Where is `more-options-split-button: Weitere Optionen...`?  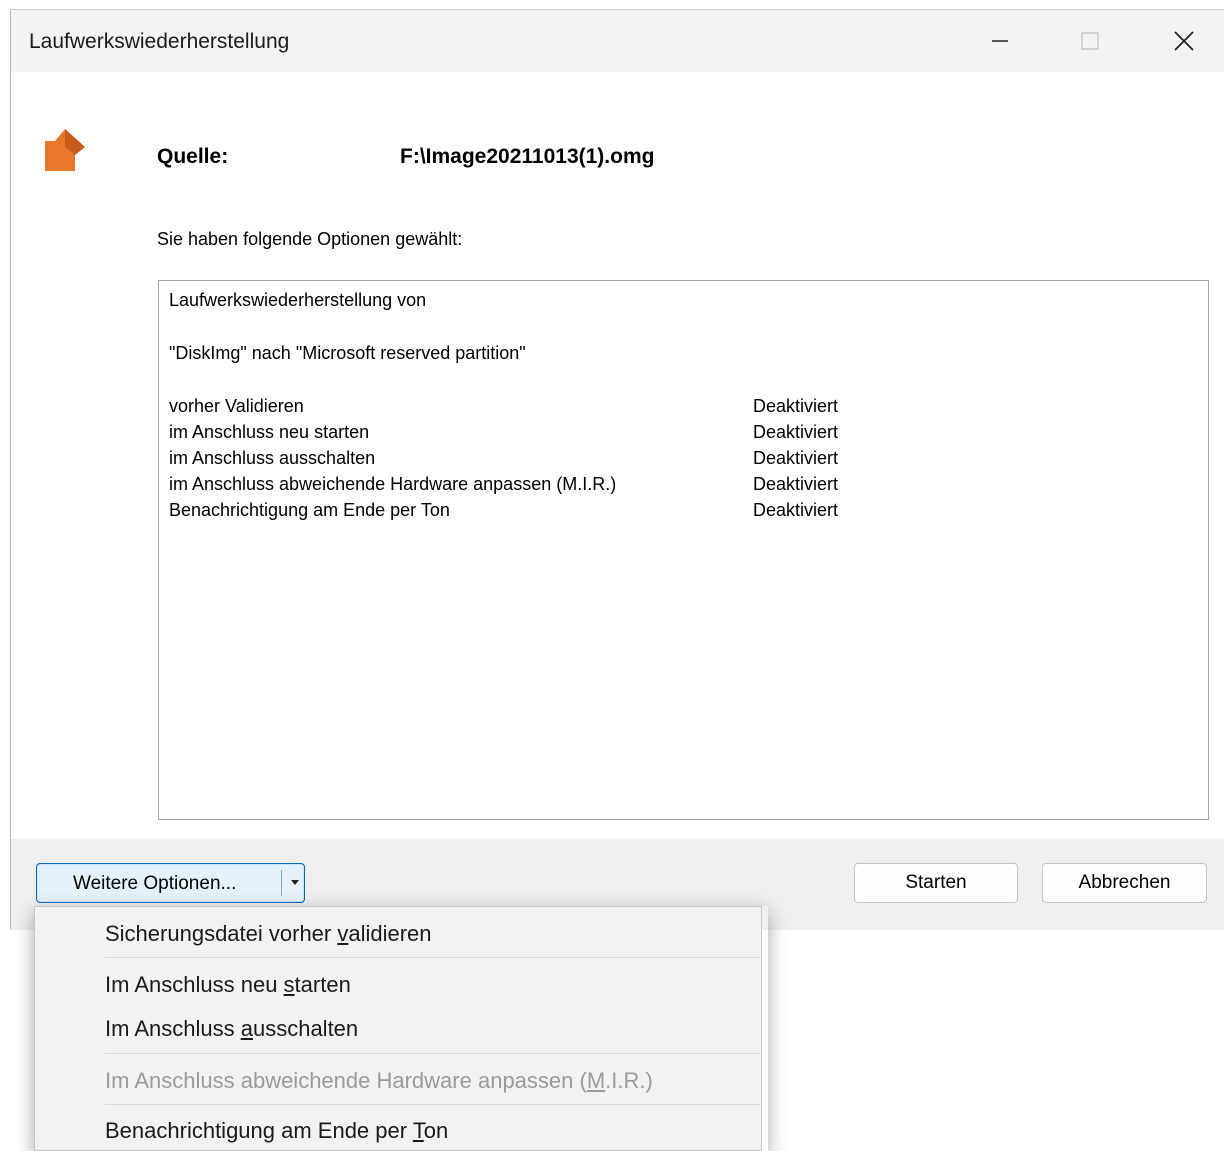
more-options-split-button: Weitere Optionen... is located at coordinates (170, 883).